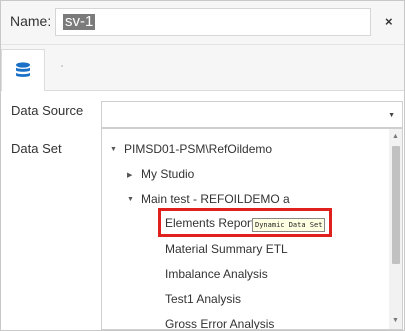  What do you see at coordinates (202, 68) in the screenshot?
I see `tab-bar` at bounding box center [202, 68].